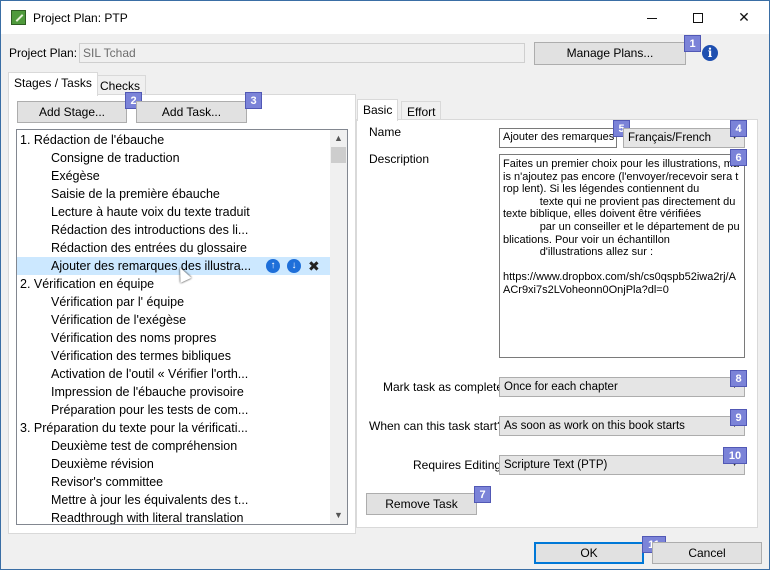  I want to click on scroll-down-icon: ▼, so click(338, 515).